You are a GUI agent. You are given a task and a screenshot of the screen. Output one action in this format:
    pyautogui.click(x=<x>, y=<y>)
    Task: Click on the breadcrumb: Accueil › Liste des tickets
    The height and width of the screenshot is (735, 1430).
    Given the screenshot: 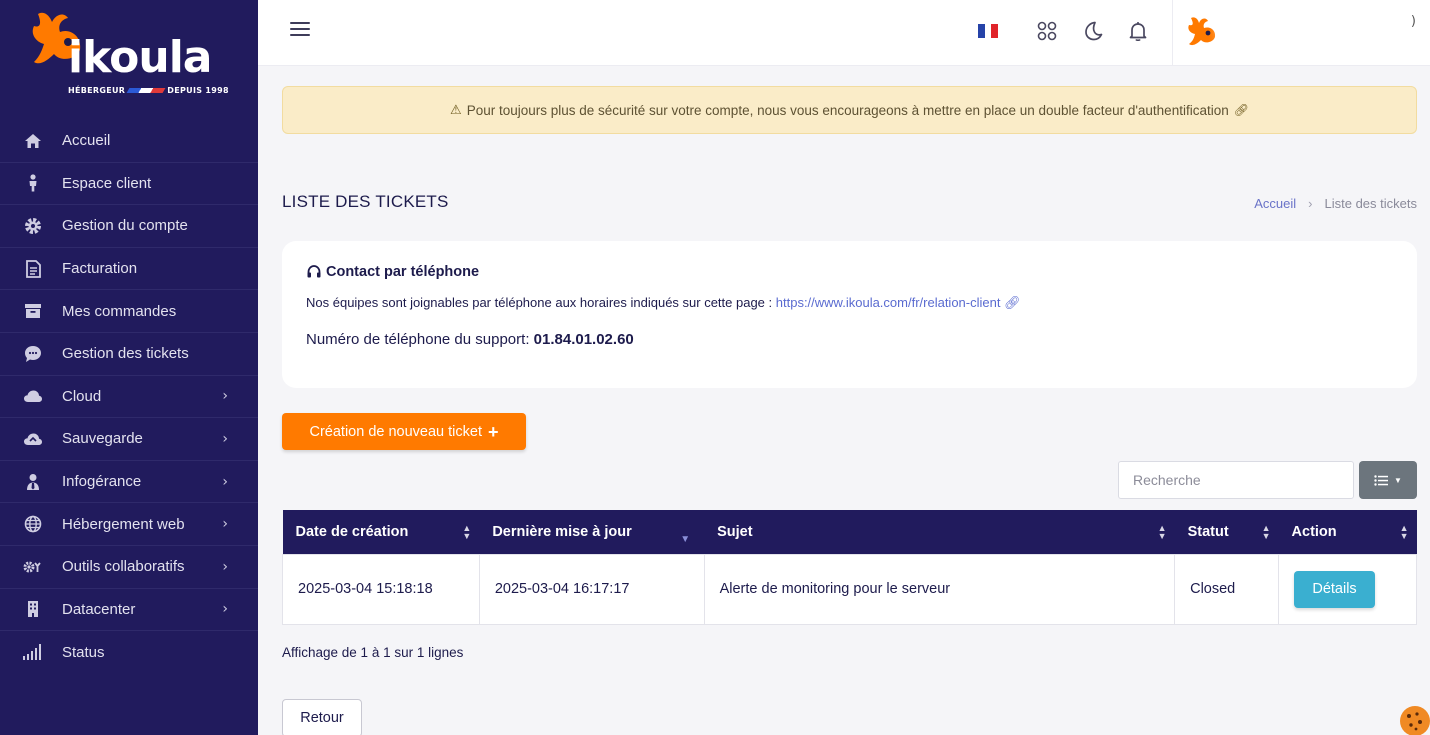 What is the action you would take?
    pyautogui.click(x=1335, y=203)
    